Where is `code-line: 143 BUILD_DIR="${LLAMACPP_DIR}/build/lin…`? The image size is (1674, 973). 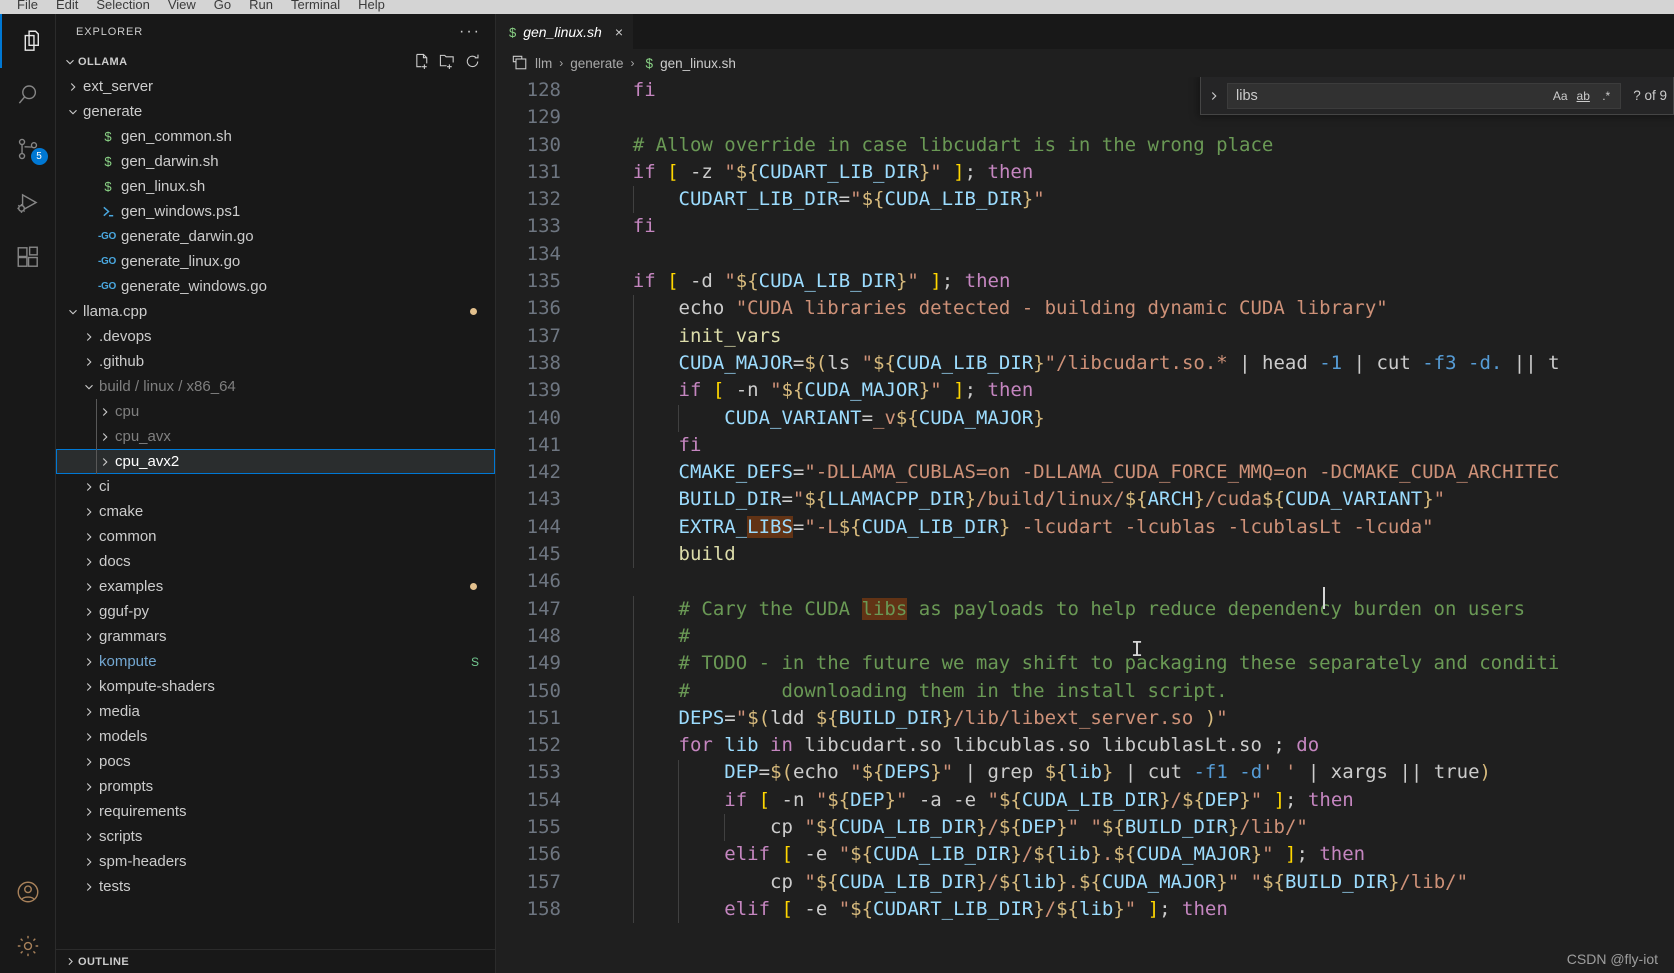
code-line: 143 BUILD_DIR="${LLAMACPP_DIR}/build/lin… is located at coordinates (1085, 499).